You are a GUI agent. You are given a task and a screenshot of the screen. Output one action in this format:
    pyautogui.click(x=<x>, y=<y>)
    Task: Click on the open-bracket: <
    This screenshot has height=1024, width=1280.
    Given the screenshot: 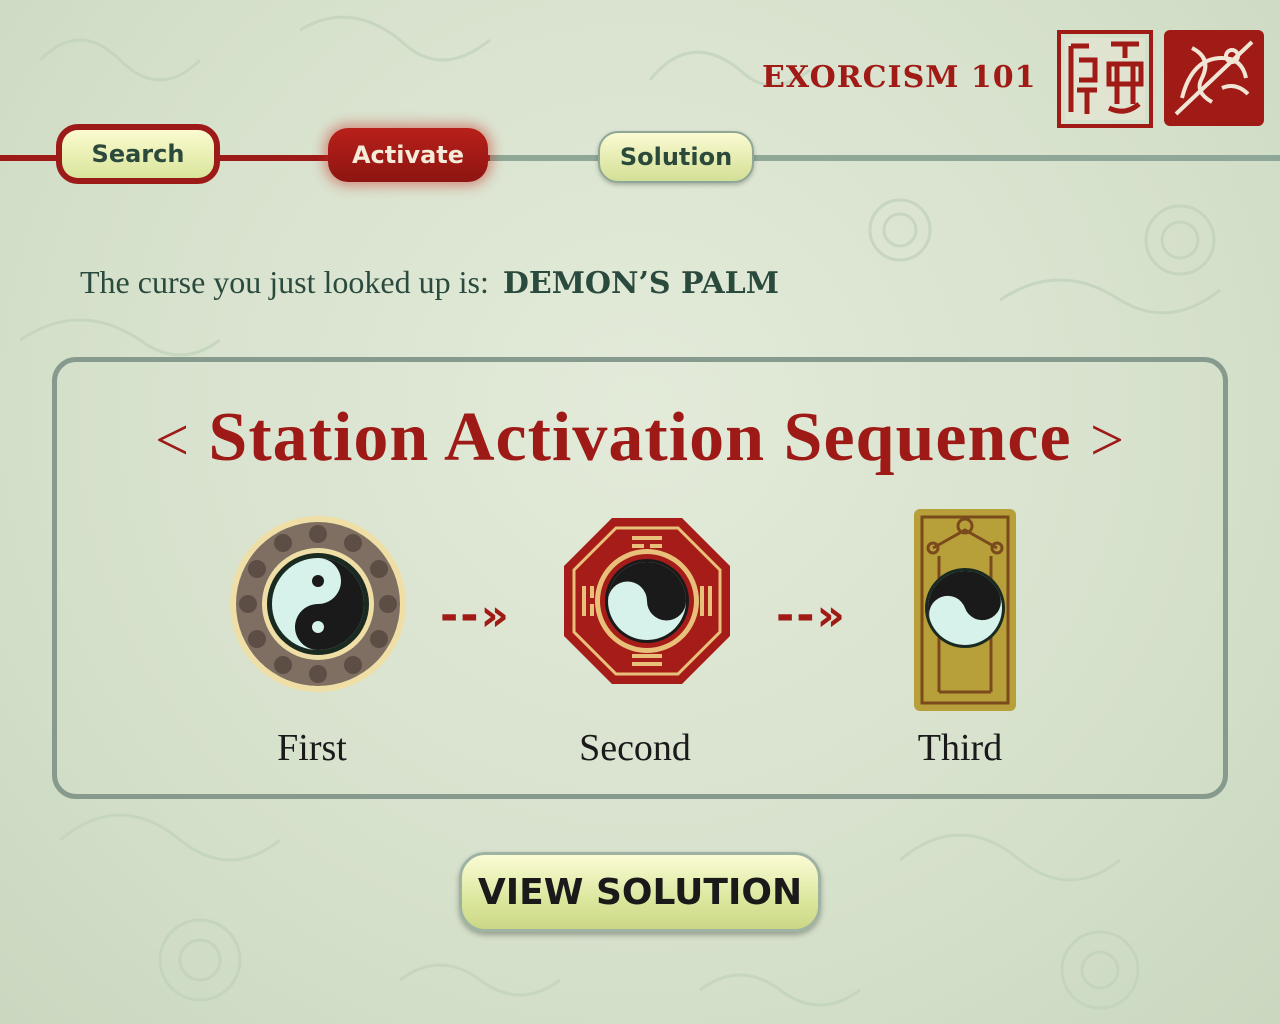 What is the action you would take?
    pyautogui.click(x=172, y=440)
    